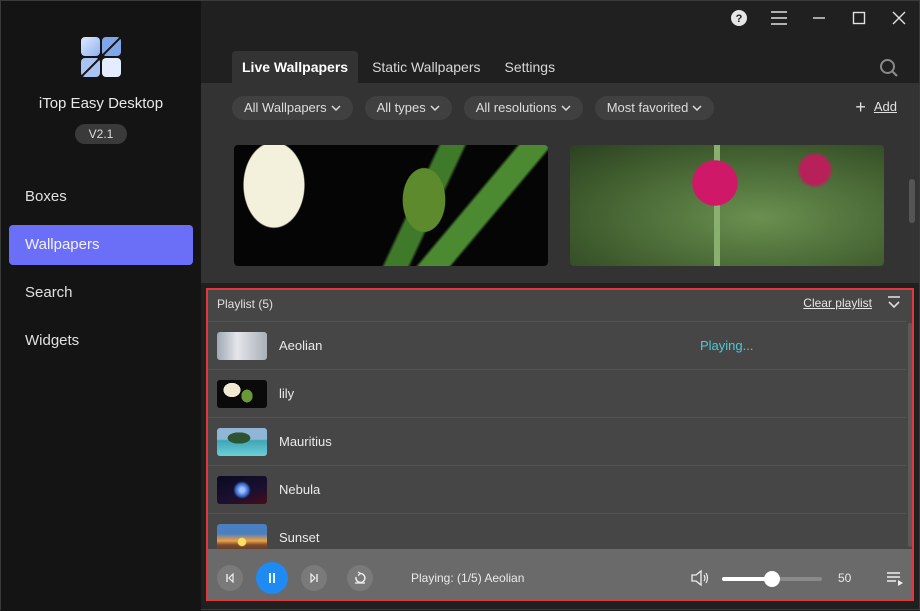 The height and width of the screenshot is (611, 920). Describe the element at coordinates (910, 435) in the screenshot. I see `playlist-scrollbar` at that location.